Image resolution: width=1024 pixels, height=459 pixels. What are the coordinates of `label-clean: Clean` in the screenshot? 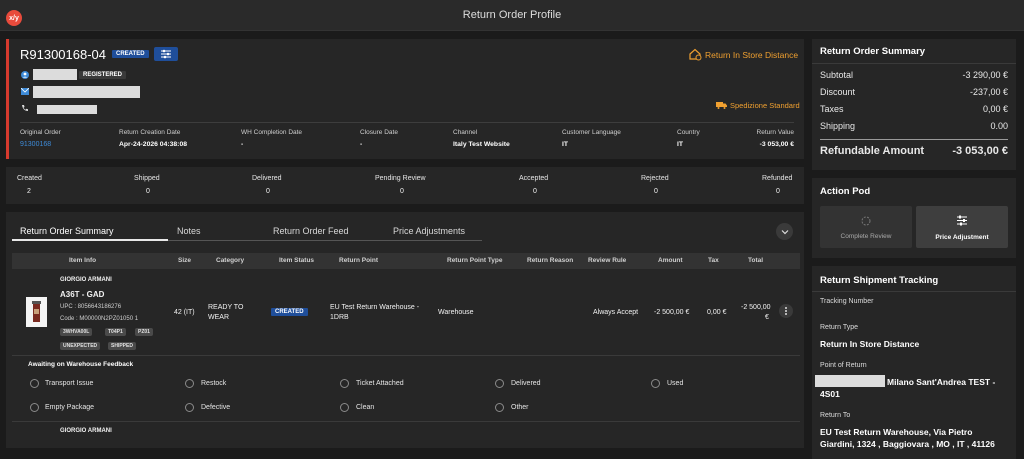 It's located at (365, 407).